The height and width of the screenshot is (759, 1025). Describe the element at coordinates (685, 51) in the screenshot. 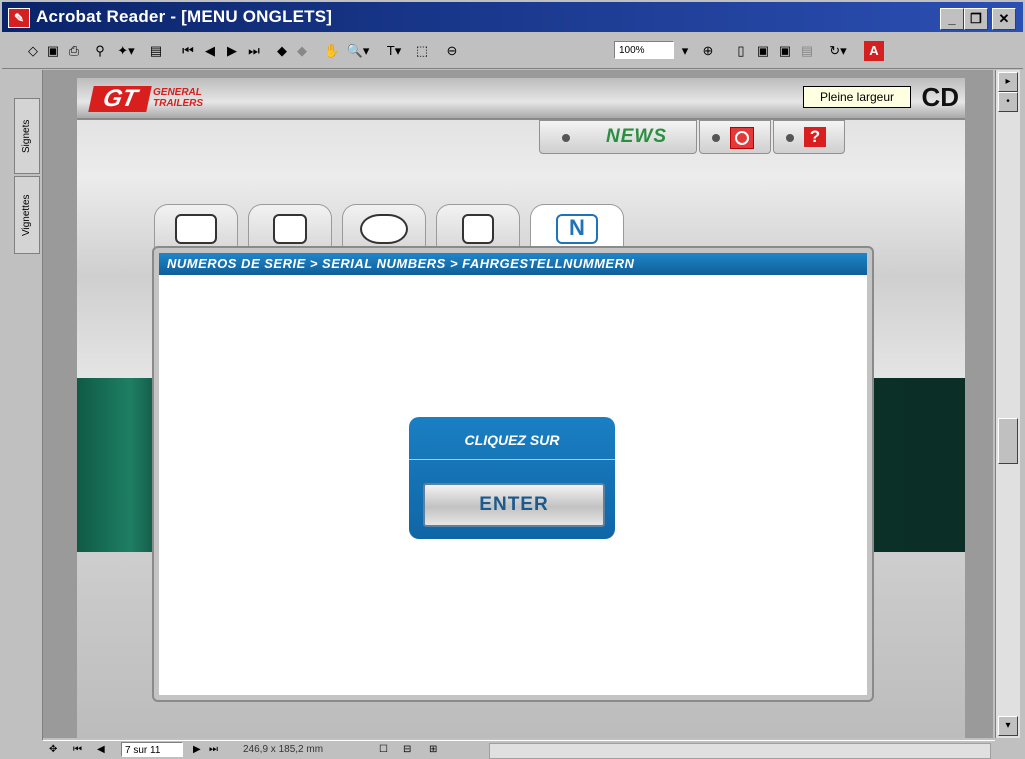

I see `zoom-dropdown-arrow: ▾` at that location.